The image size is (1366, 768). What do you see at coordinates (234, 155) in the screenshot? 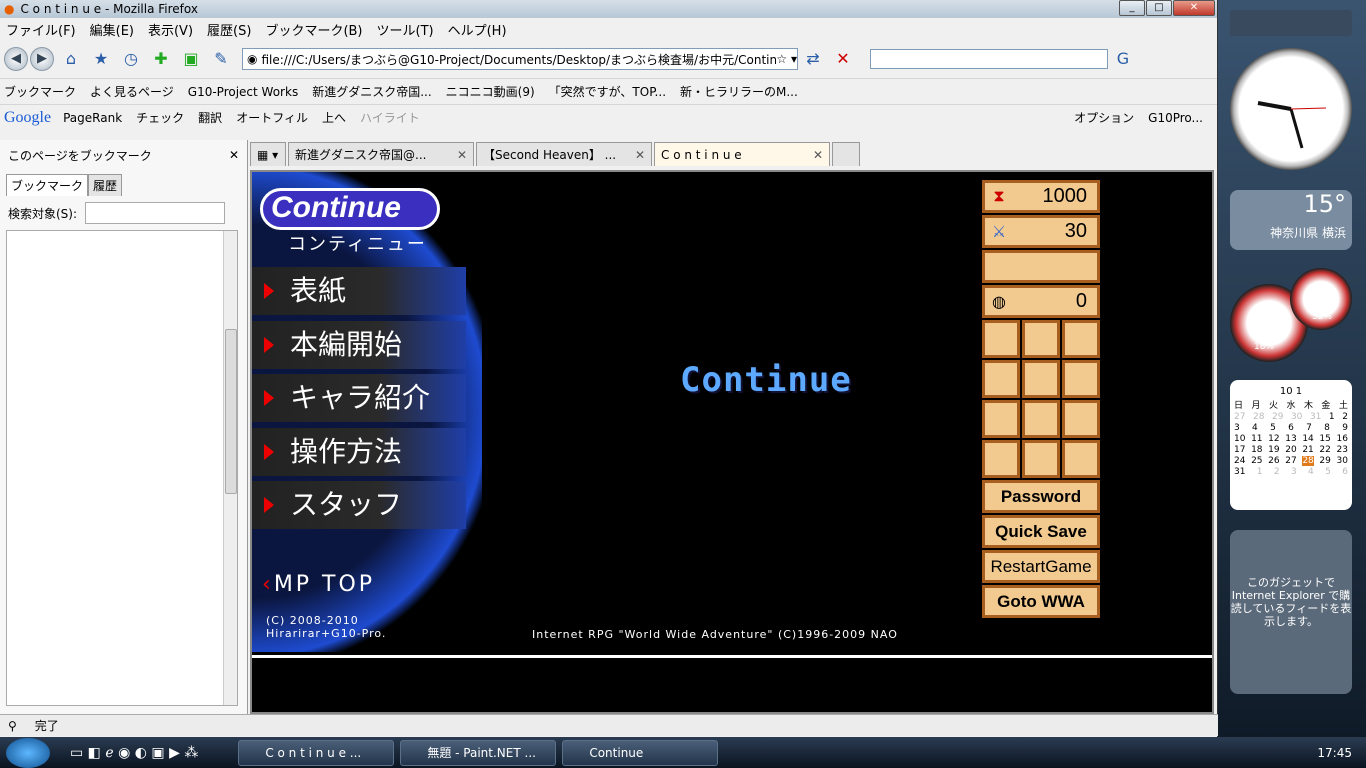
I see `sidebar-close-icon: ✕` at bounding box center [234, 155].